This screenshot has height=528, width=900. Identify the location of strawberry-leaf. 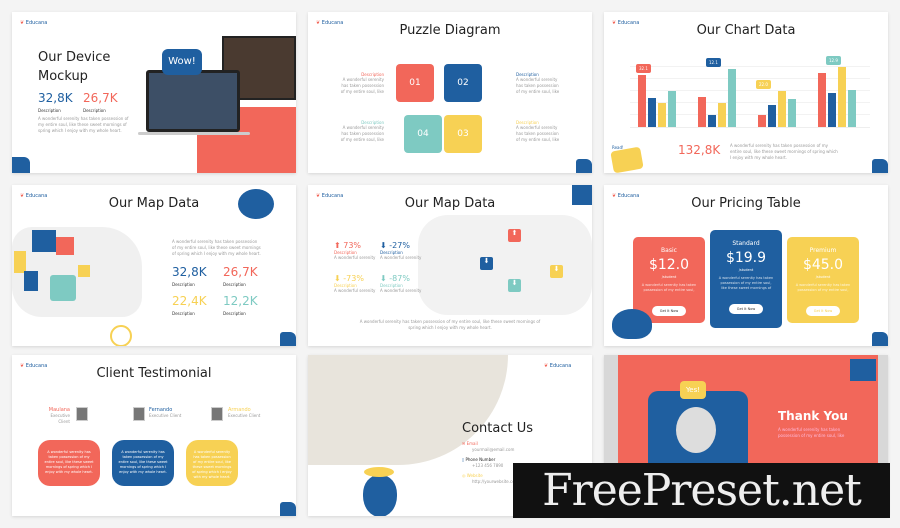
(379, 472).